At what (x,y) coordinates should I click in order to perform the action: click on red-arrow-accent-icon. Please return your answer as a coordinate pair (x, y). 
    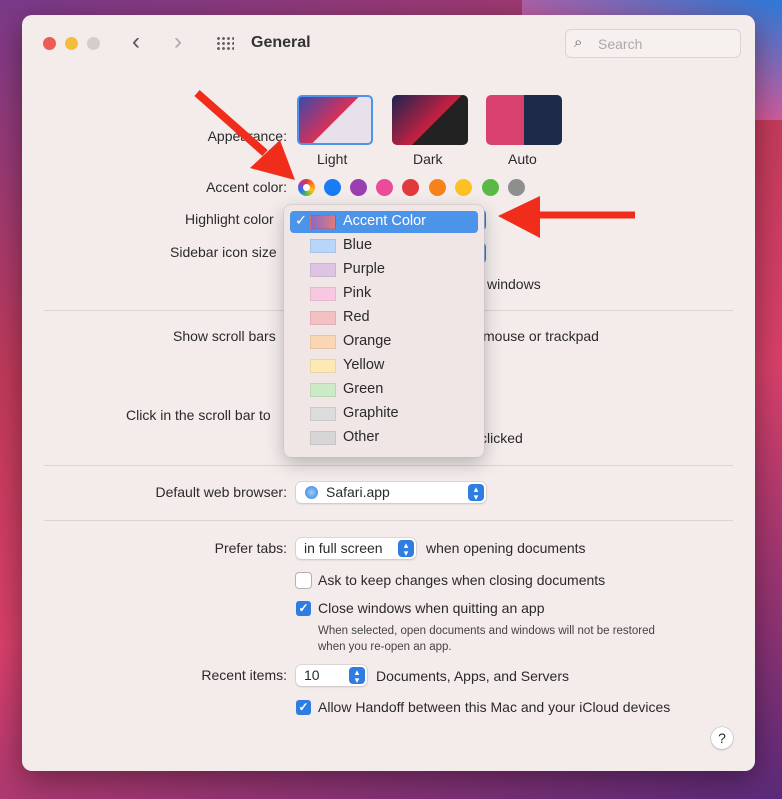
    Looking at the image, I should click on (244, 135).